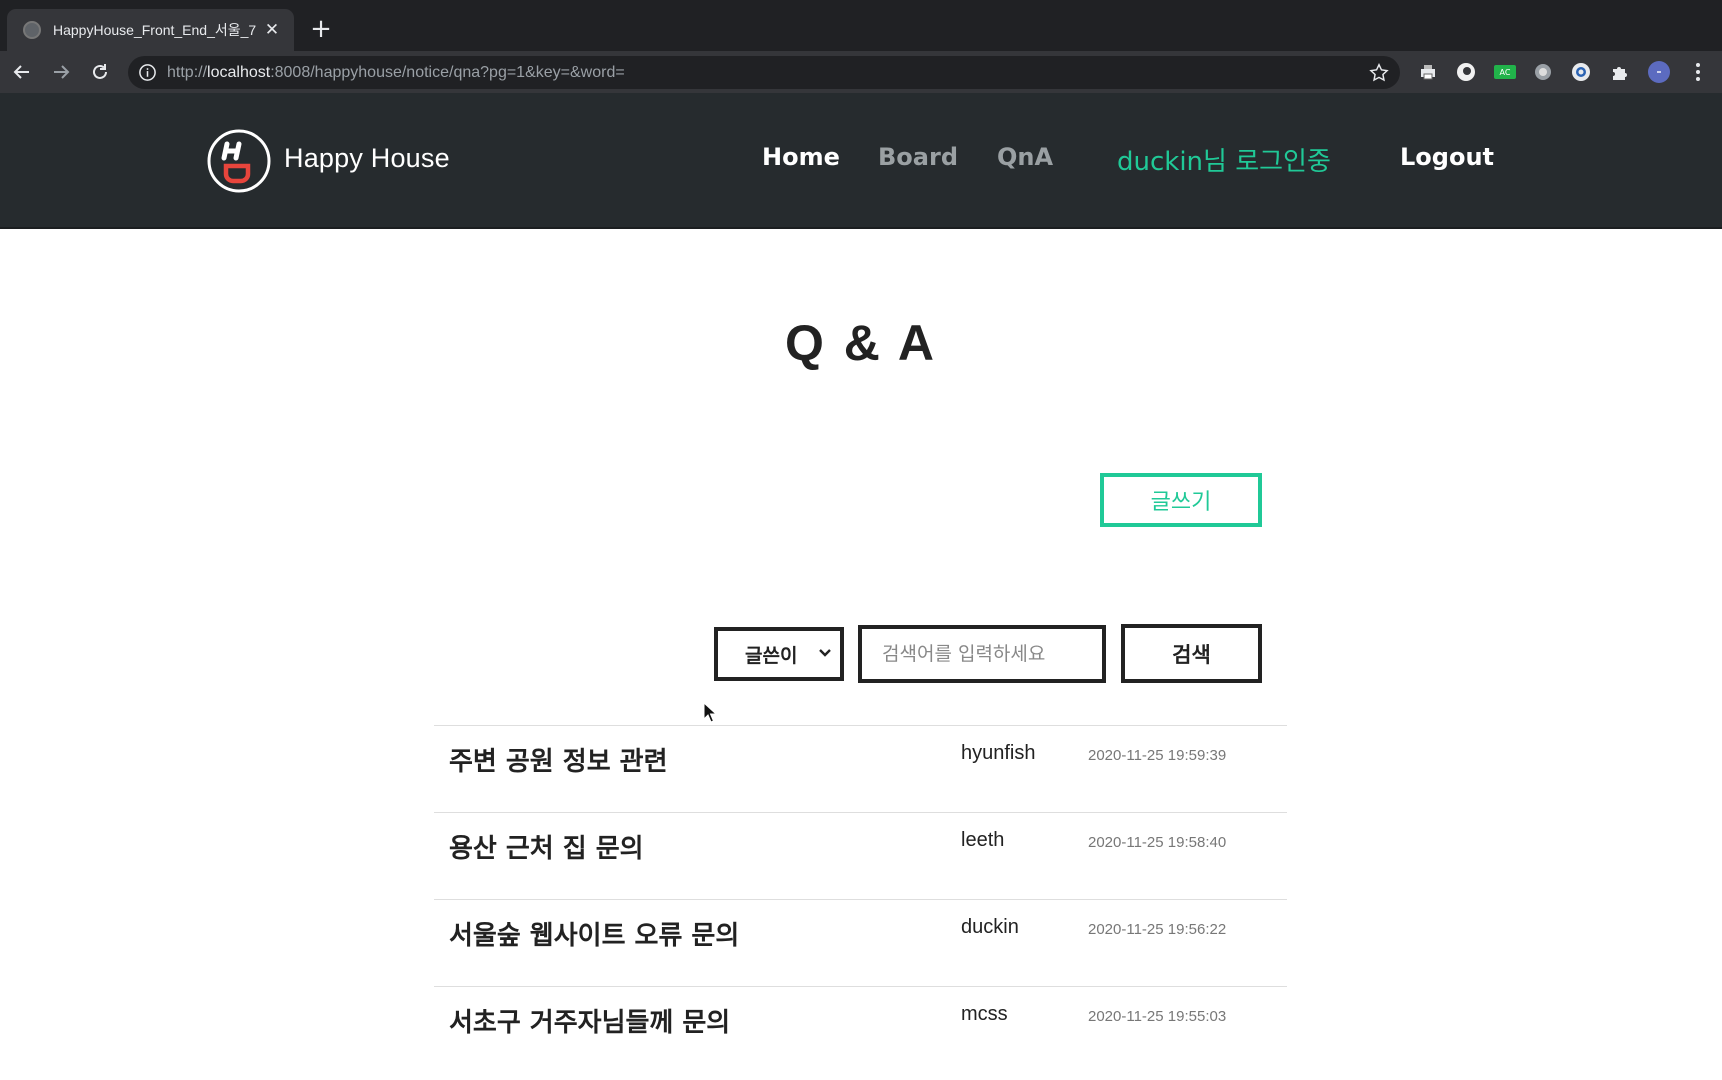  What do you see at coordinates (558, 759) in the screenshot?
I see `qna-title: 주변 공원 정보 관련` at bounding box center [558, 759].